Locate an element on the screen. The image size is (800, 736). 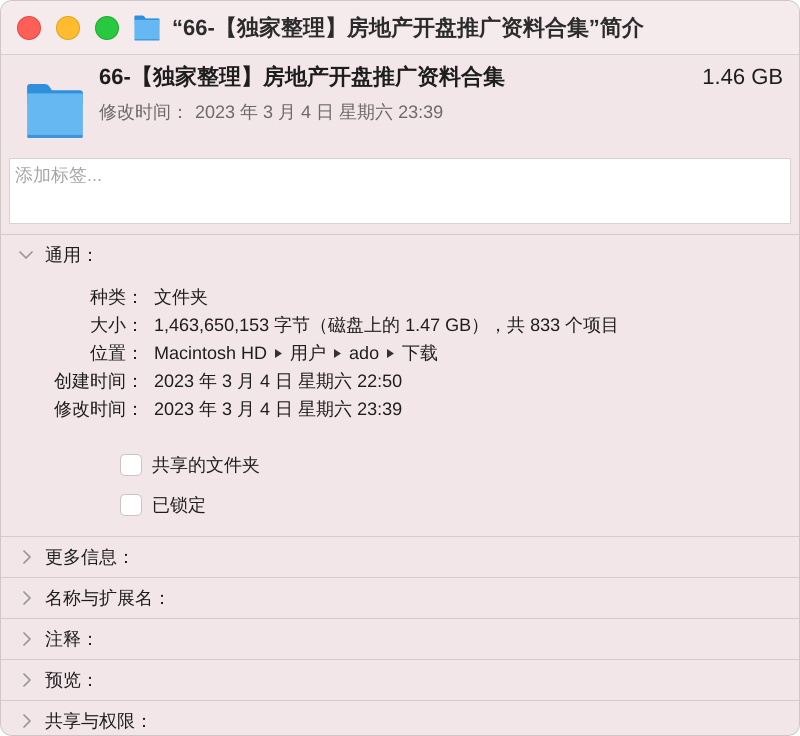
file-size: 1.46 GB is located at coordinates (742, 76).